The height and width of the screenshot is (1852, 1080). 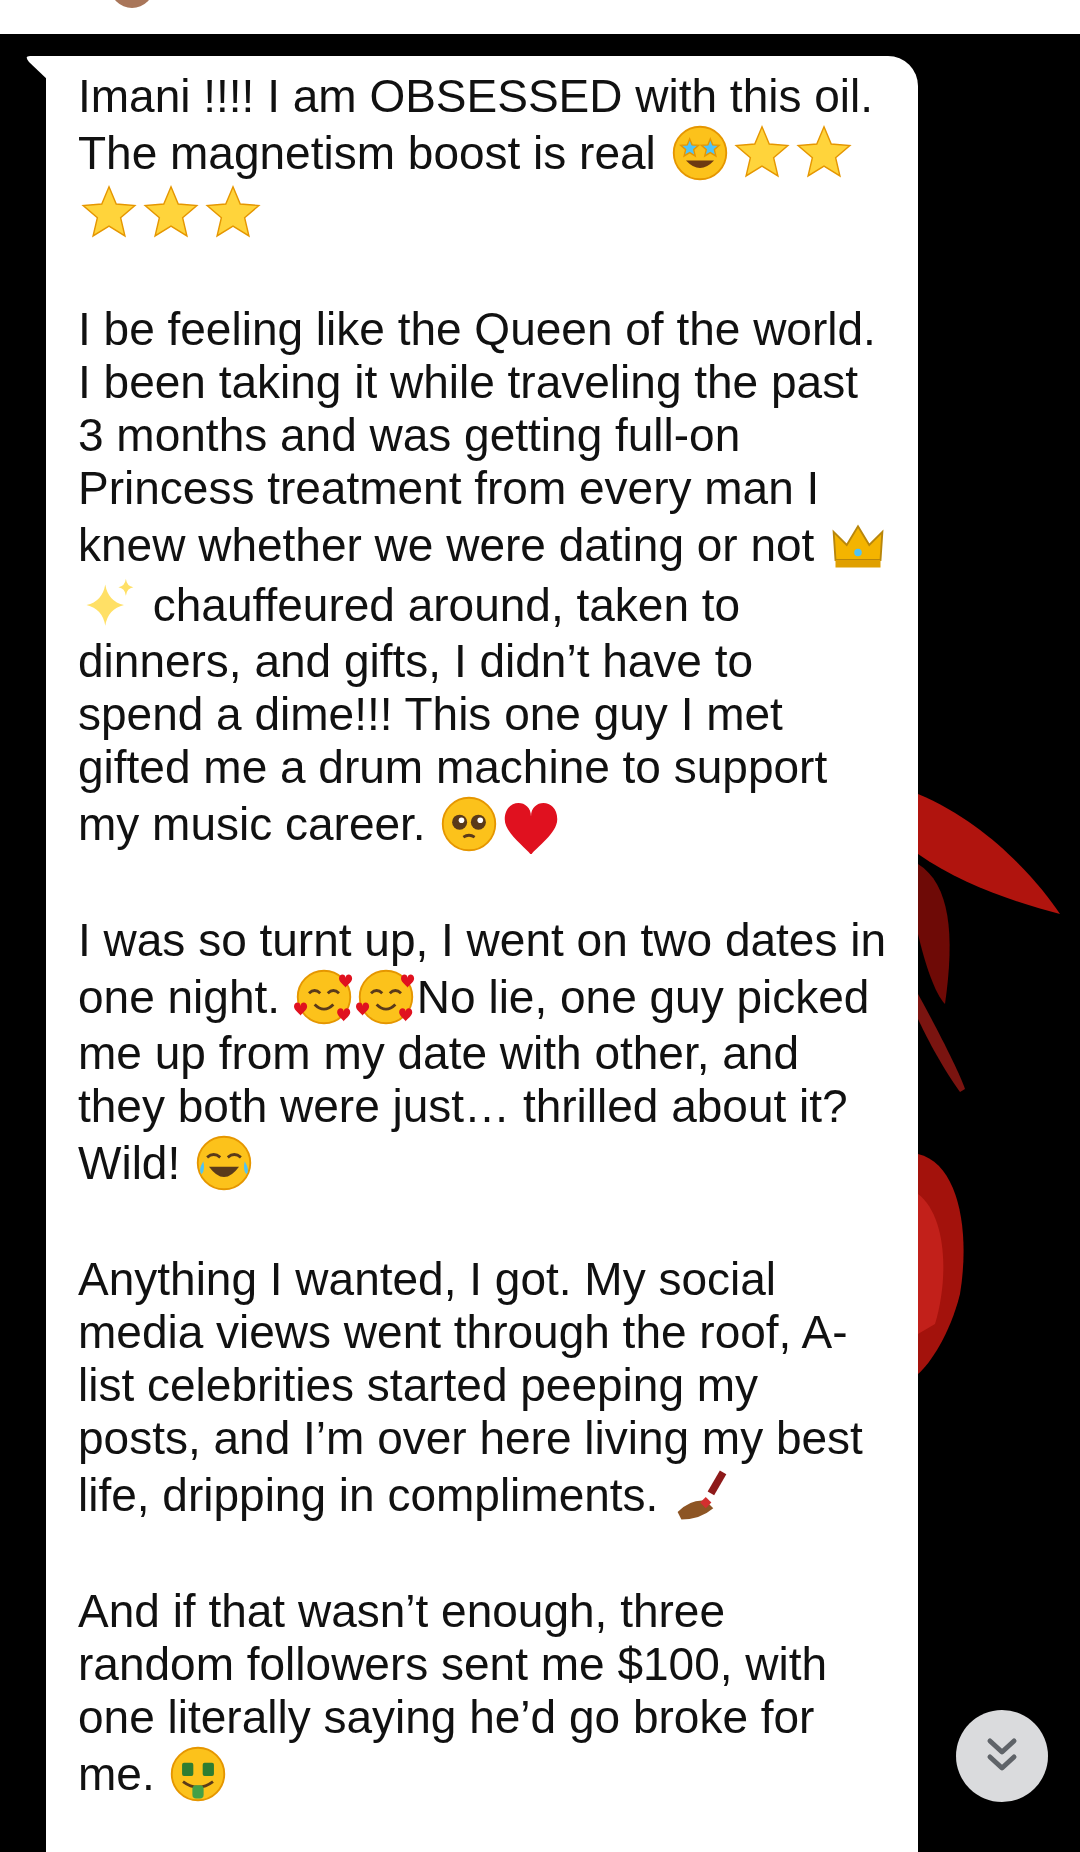 I want to click on message-paragraph: And if that wasn’t enough, three random followers sent me $100, with one literally saying he’d go broke for me., so click(x=484, y=1694).